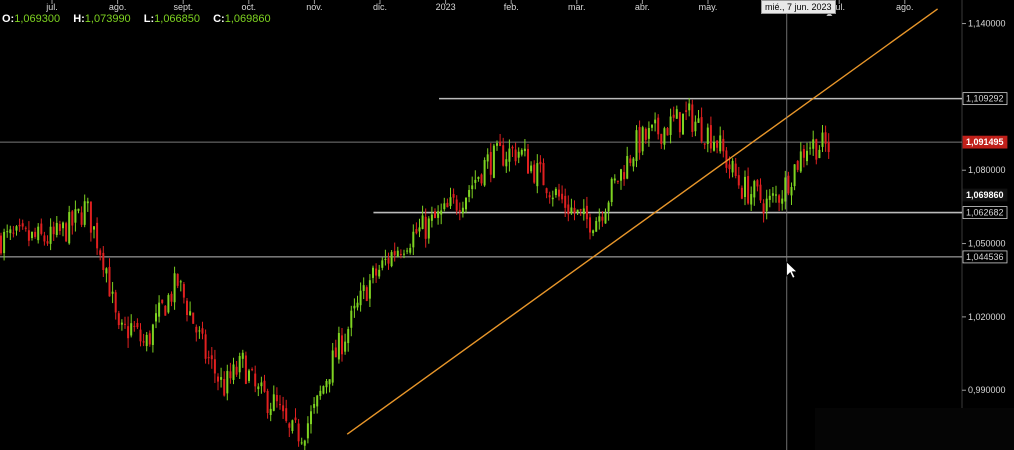 This screenshot has height=450, width=1014. What do you see at coordinates (642, 7) in the screenshot?
I see `month-label: abr.` at bounding box center [642, 7].